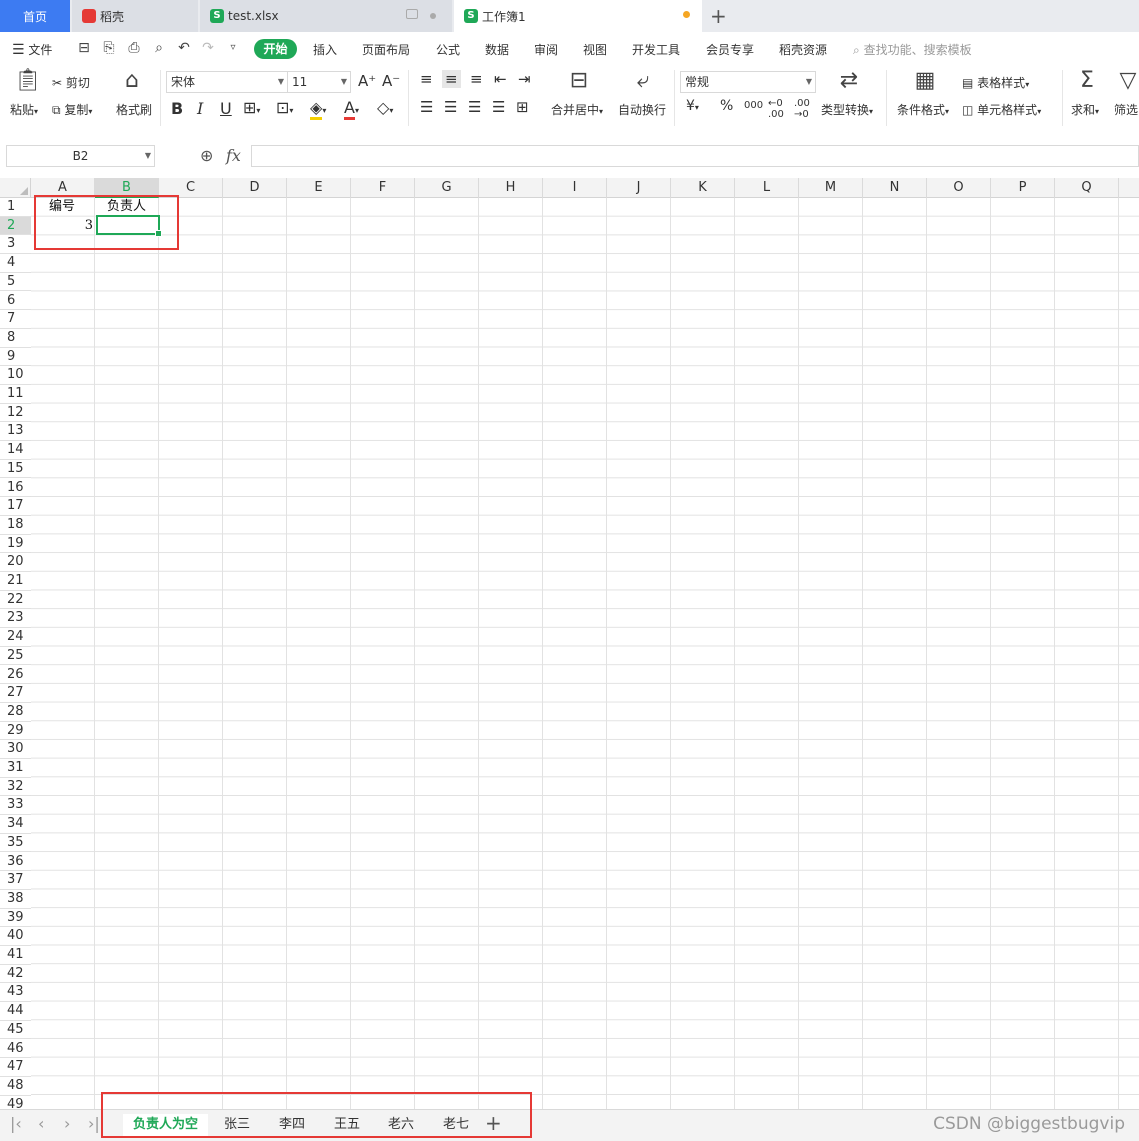  I want to click on indent-decrease-icon: ⇤, so click(500, 79).